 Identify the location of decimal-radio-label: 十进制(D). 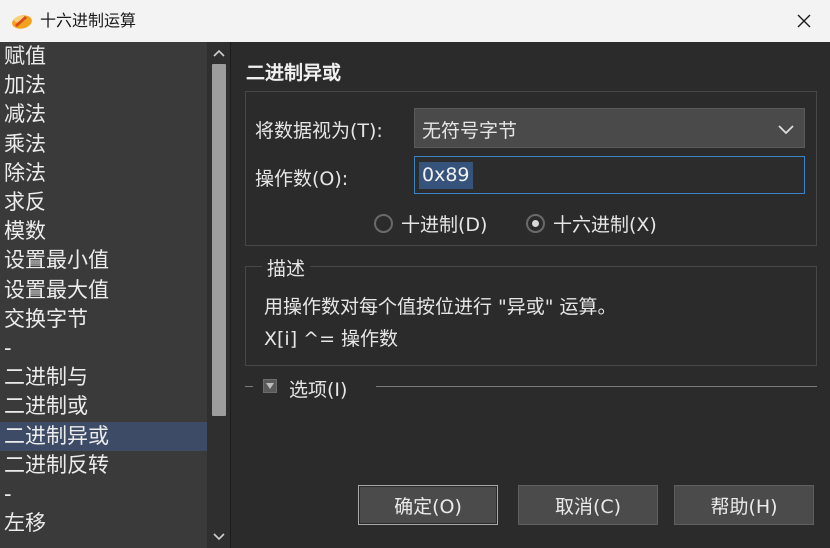
(444, 224).